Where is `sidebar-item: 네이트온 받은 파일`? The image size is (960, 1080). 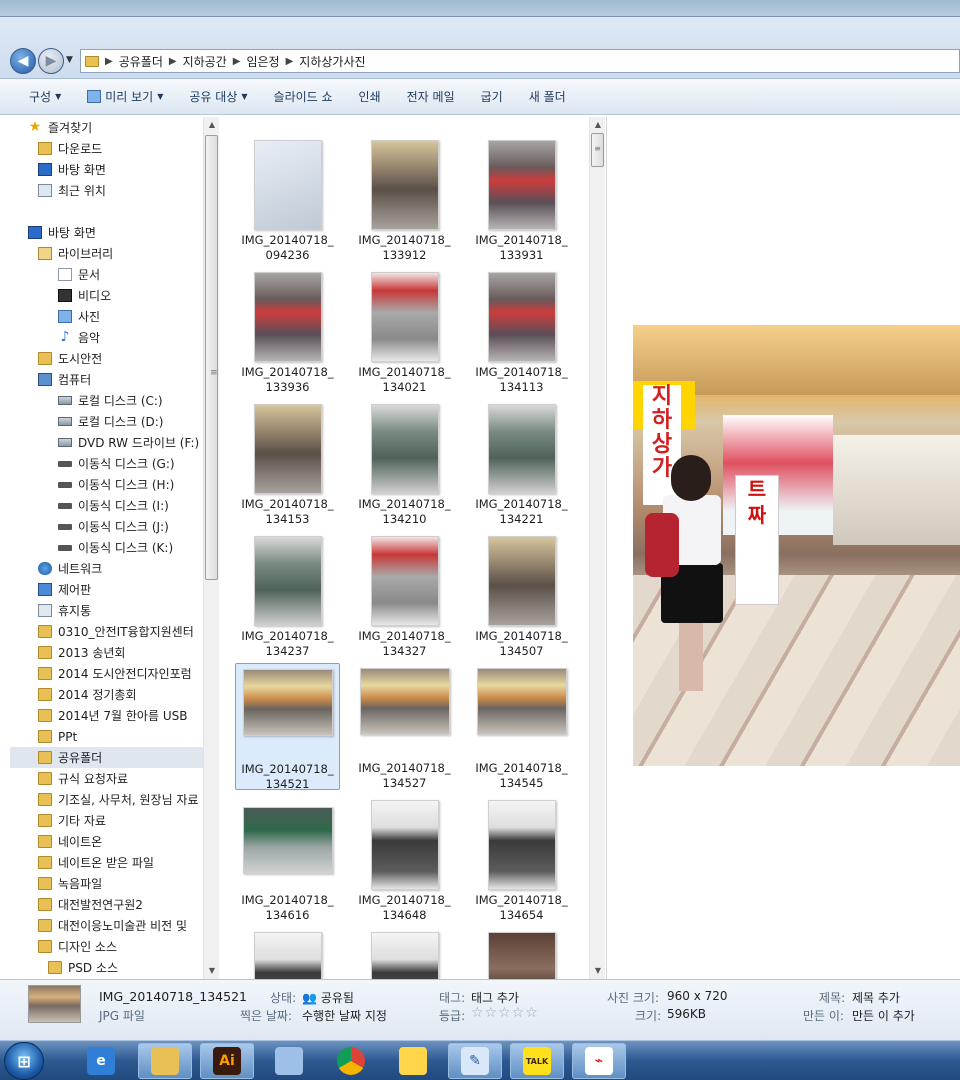
sidebar-item: 네이트온 받은 파일 is located at coordinates (106, 862).